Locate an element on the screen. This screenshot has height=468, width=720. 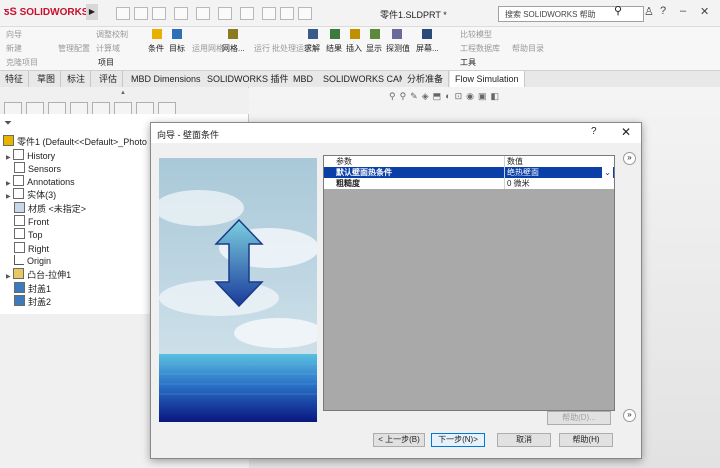
mesh-icon is located at coordinates (233, 34).